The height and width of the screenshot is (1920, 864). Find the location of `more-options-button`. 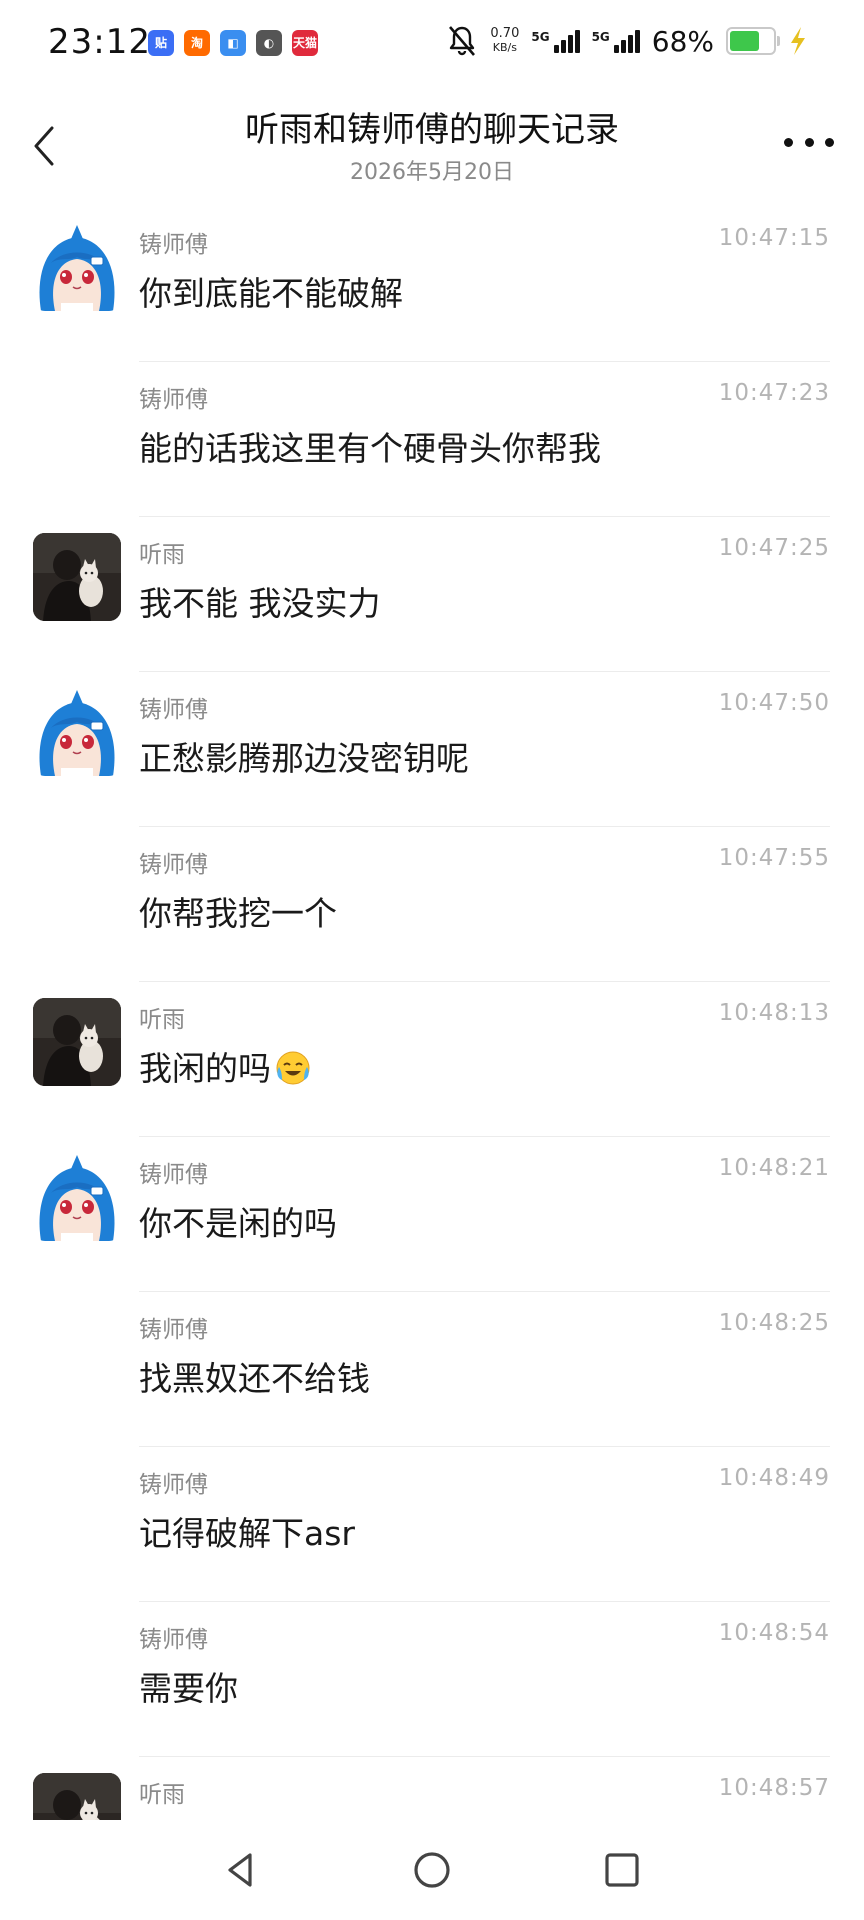

more-options-button is located at coordinates (809, 142).